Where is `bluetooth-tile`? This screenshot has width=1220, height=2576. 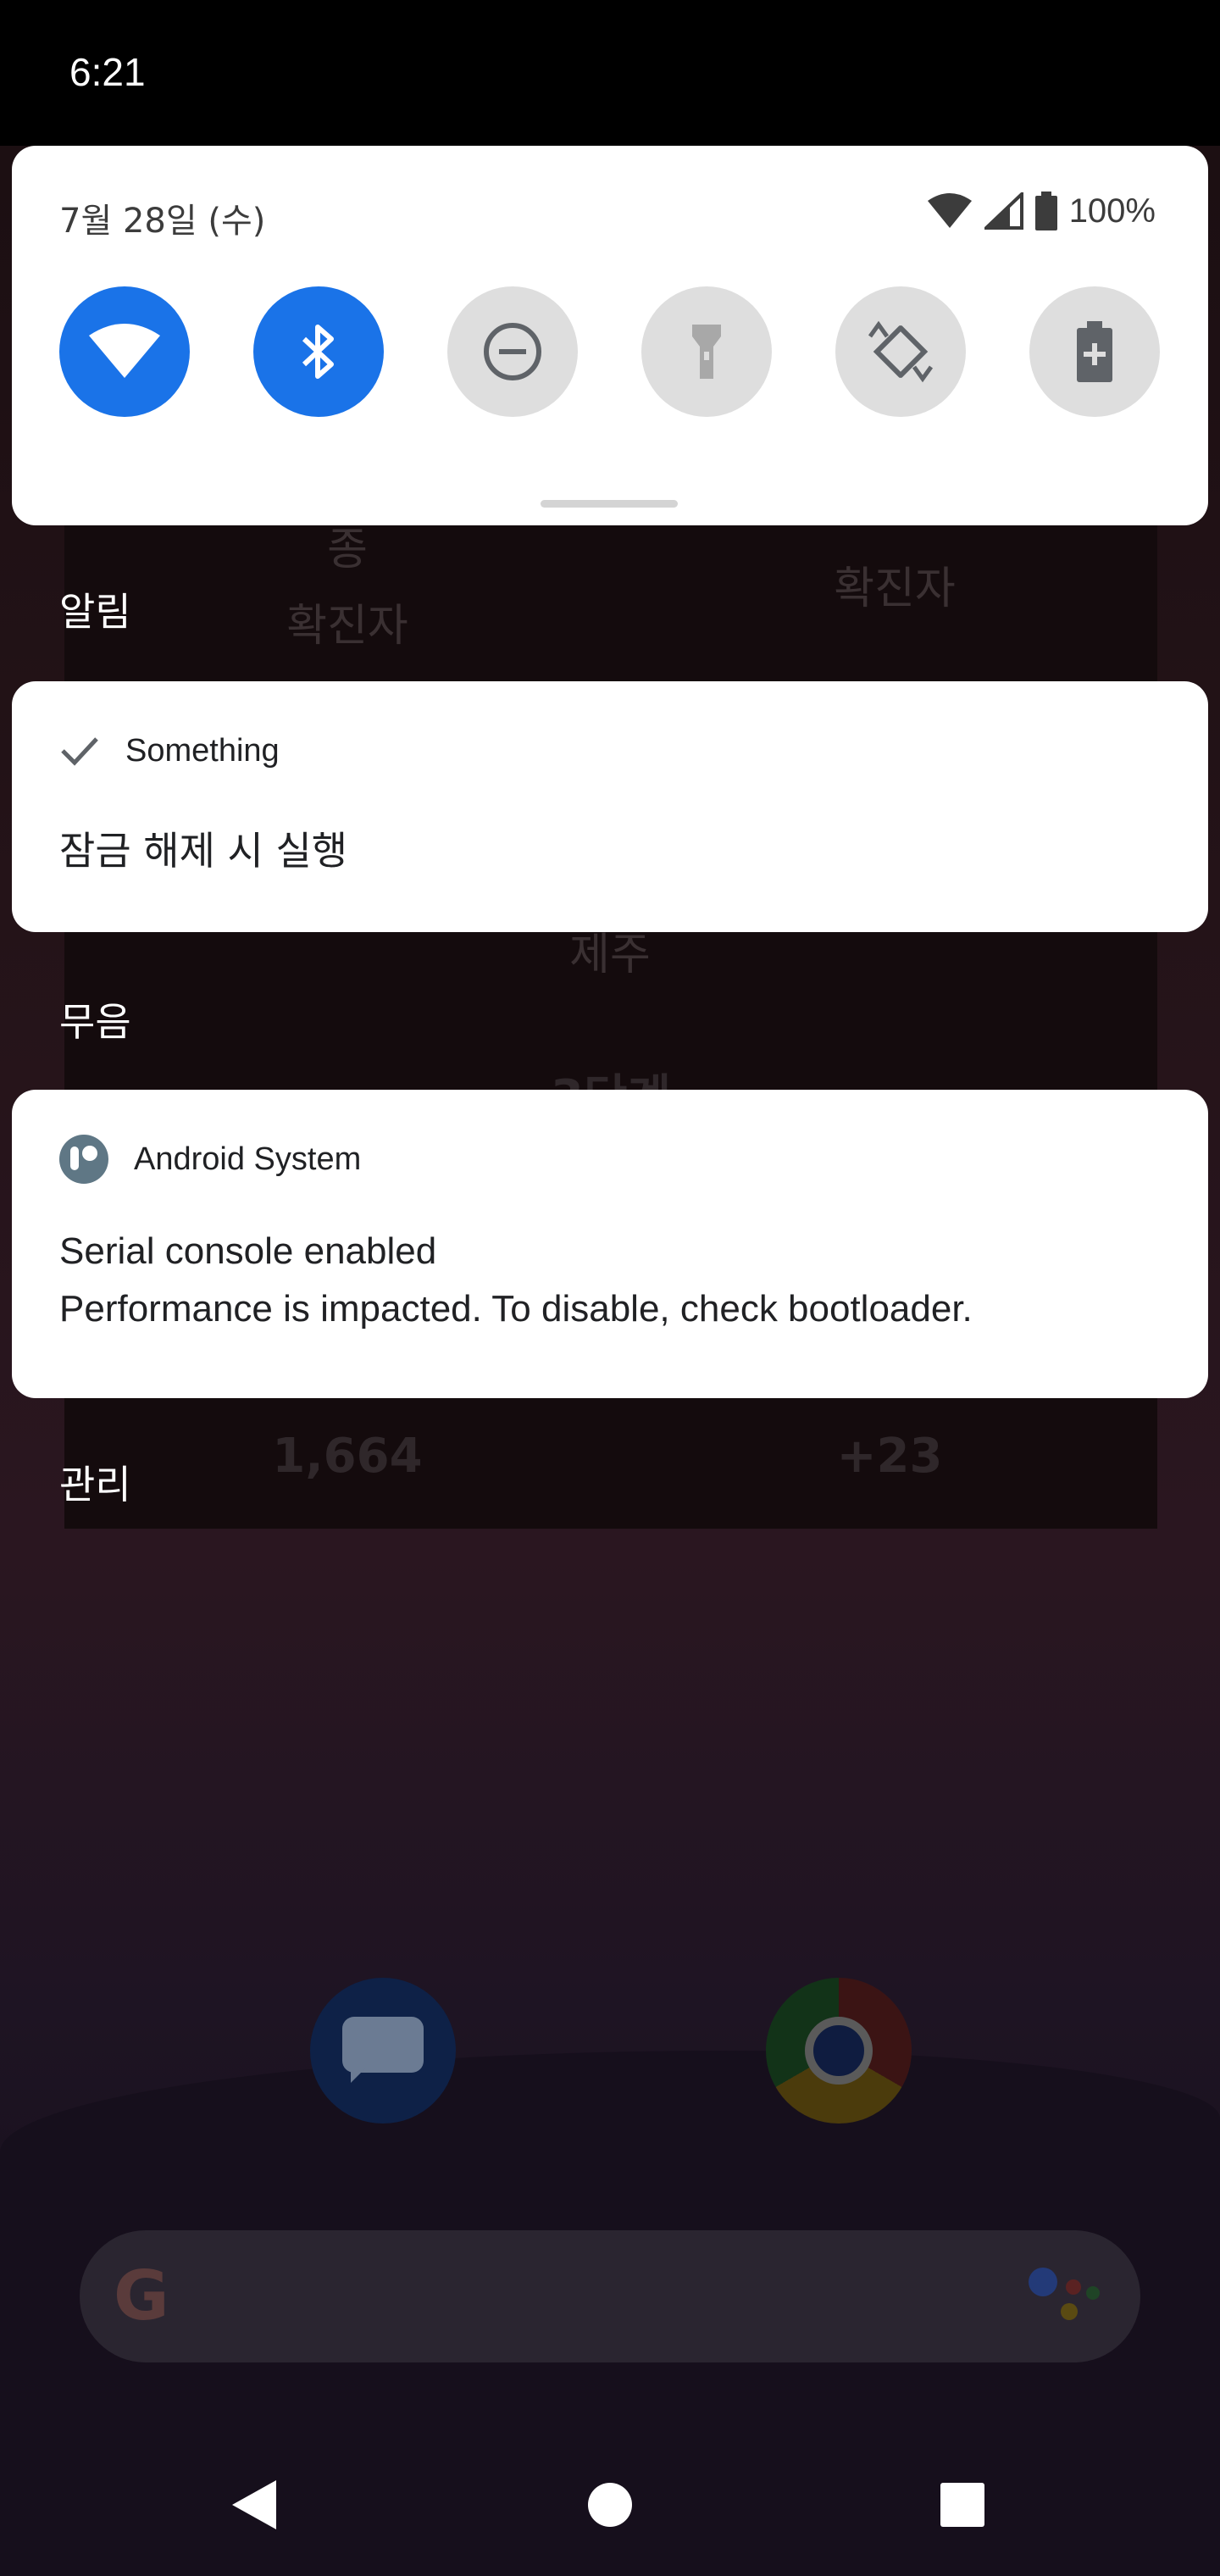 bluetooth-tile is located at coordinates (318, 351).